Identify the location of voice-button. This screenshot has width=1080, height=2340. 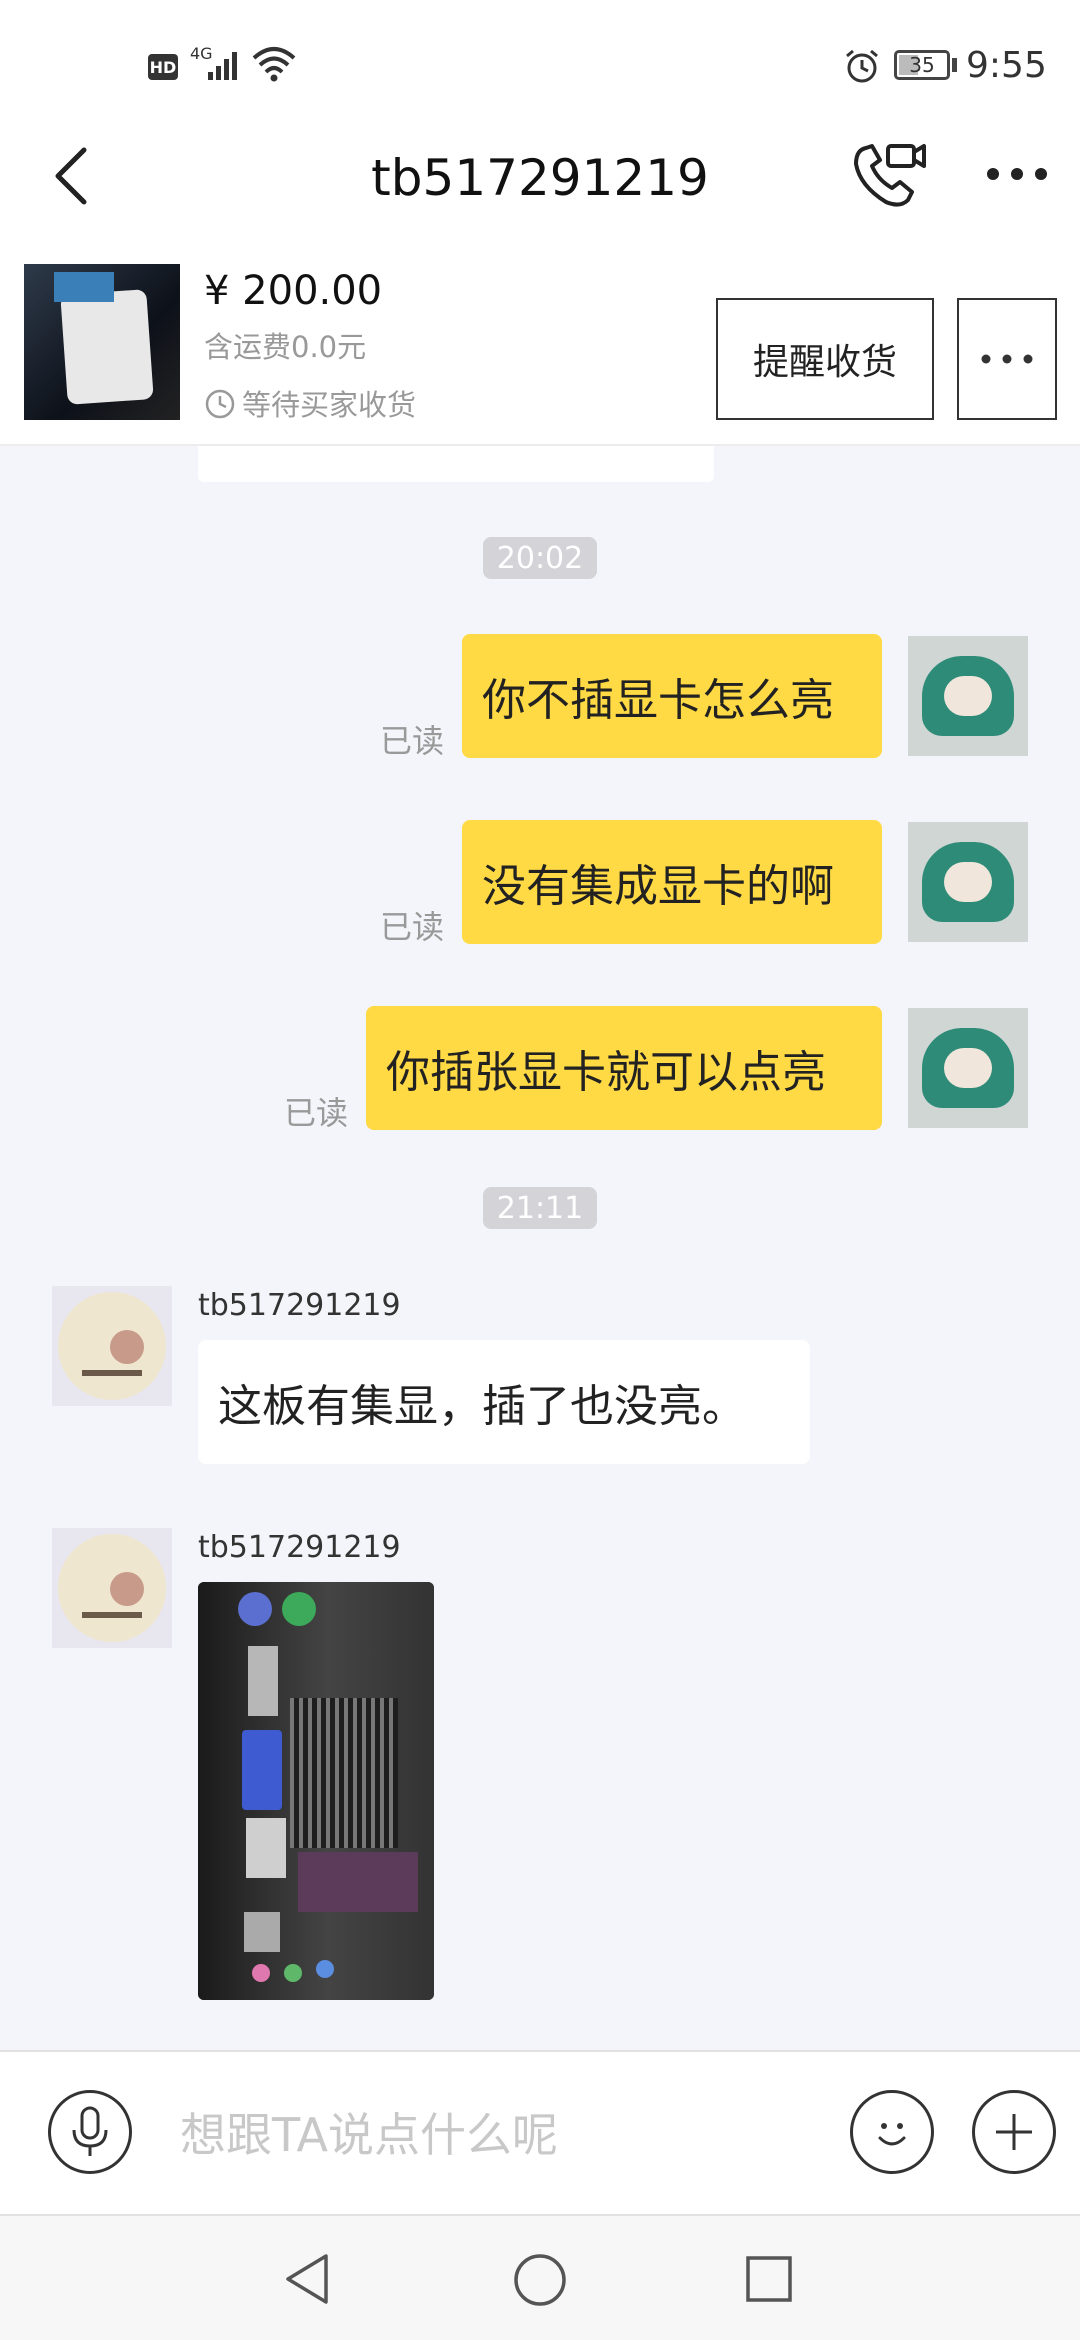
(90, 2132).